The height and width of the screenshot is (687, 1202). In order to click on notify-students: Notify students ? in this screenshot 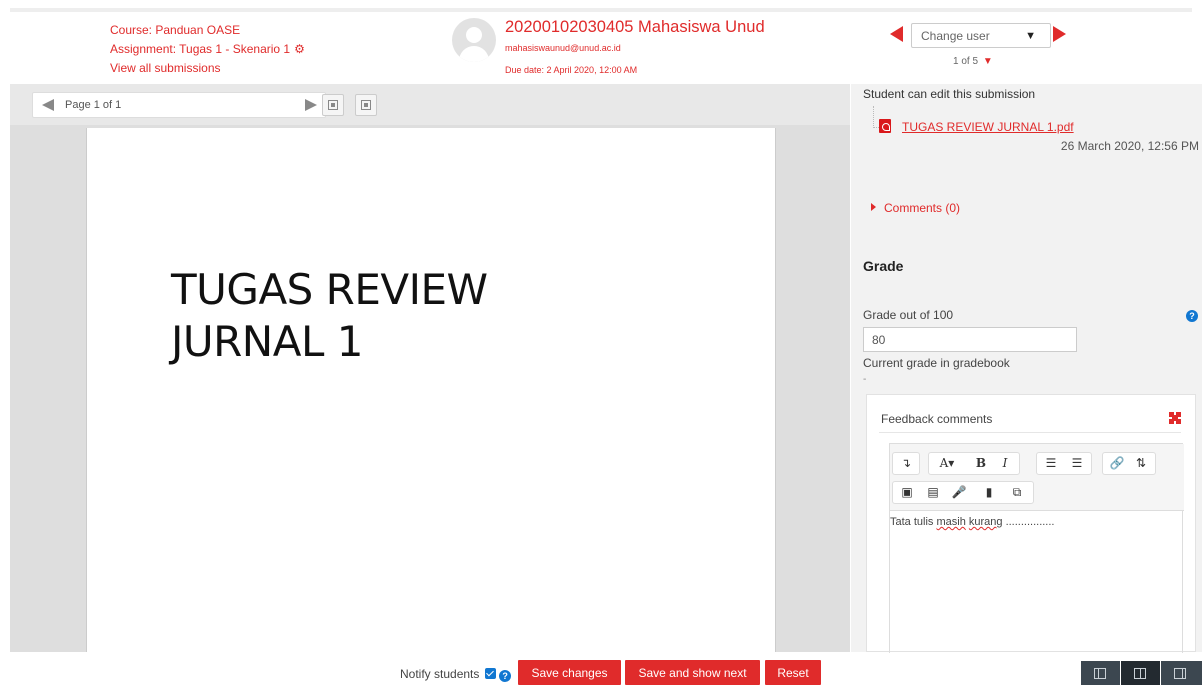, I will do `click(456, 674)`.